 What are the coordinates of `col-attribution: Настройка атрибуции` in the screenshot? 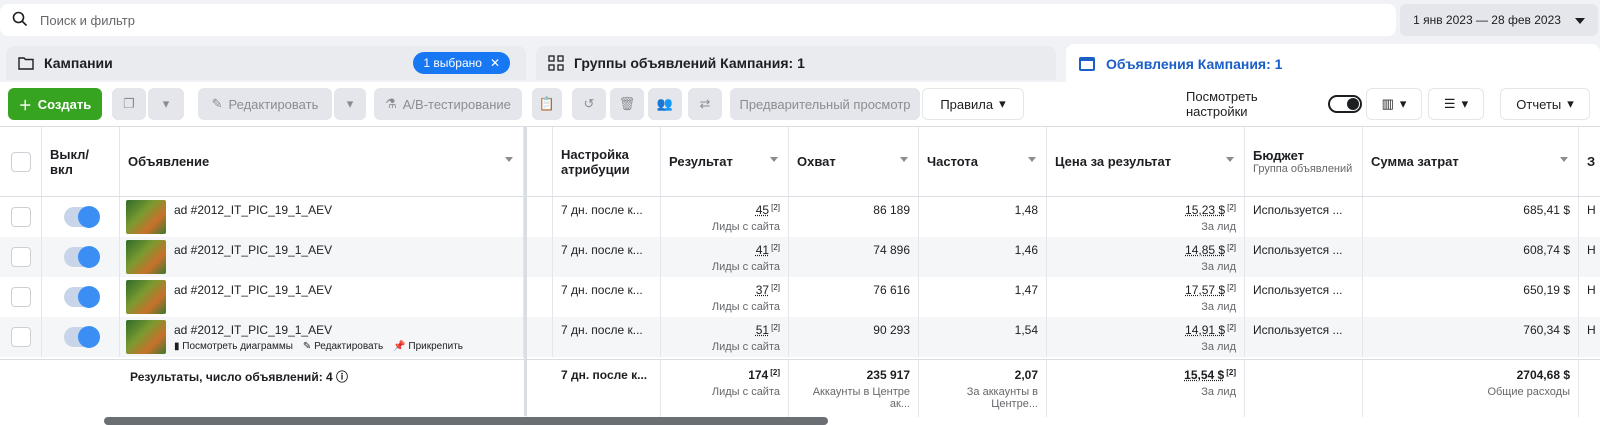 It's located at (607, 161).